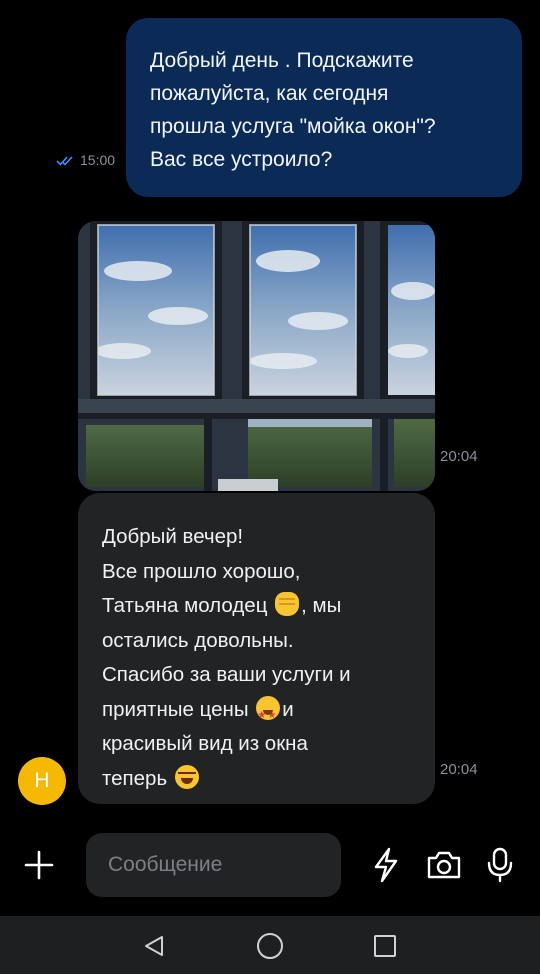 The width and height of the screenshot is (540, 974). What do you see at coordinates (459, 769) in the screenshot?
I see `incoming-time: 20:04` at bounding box center [459, 769].